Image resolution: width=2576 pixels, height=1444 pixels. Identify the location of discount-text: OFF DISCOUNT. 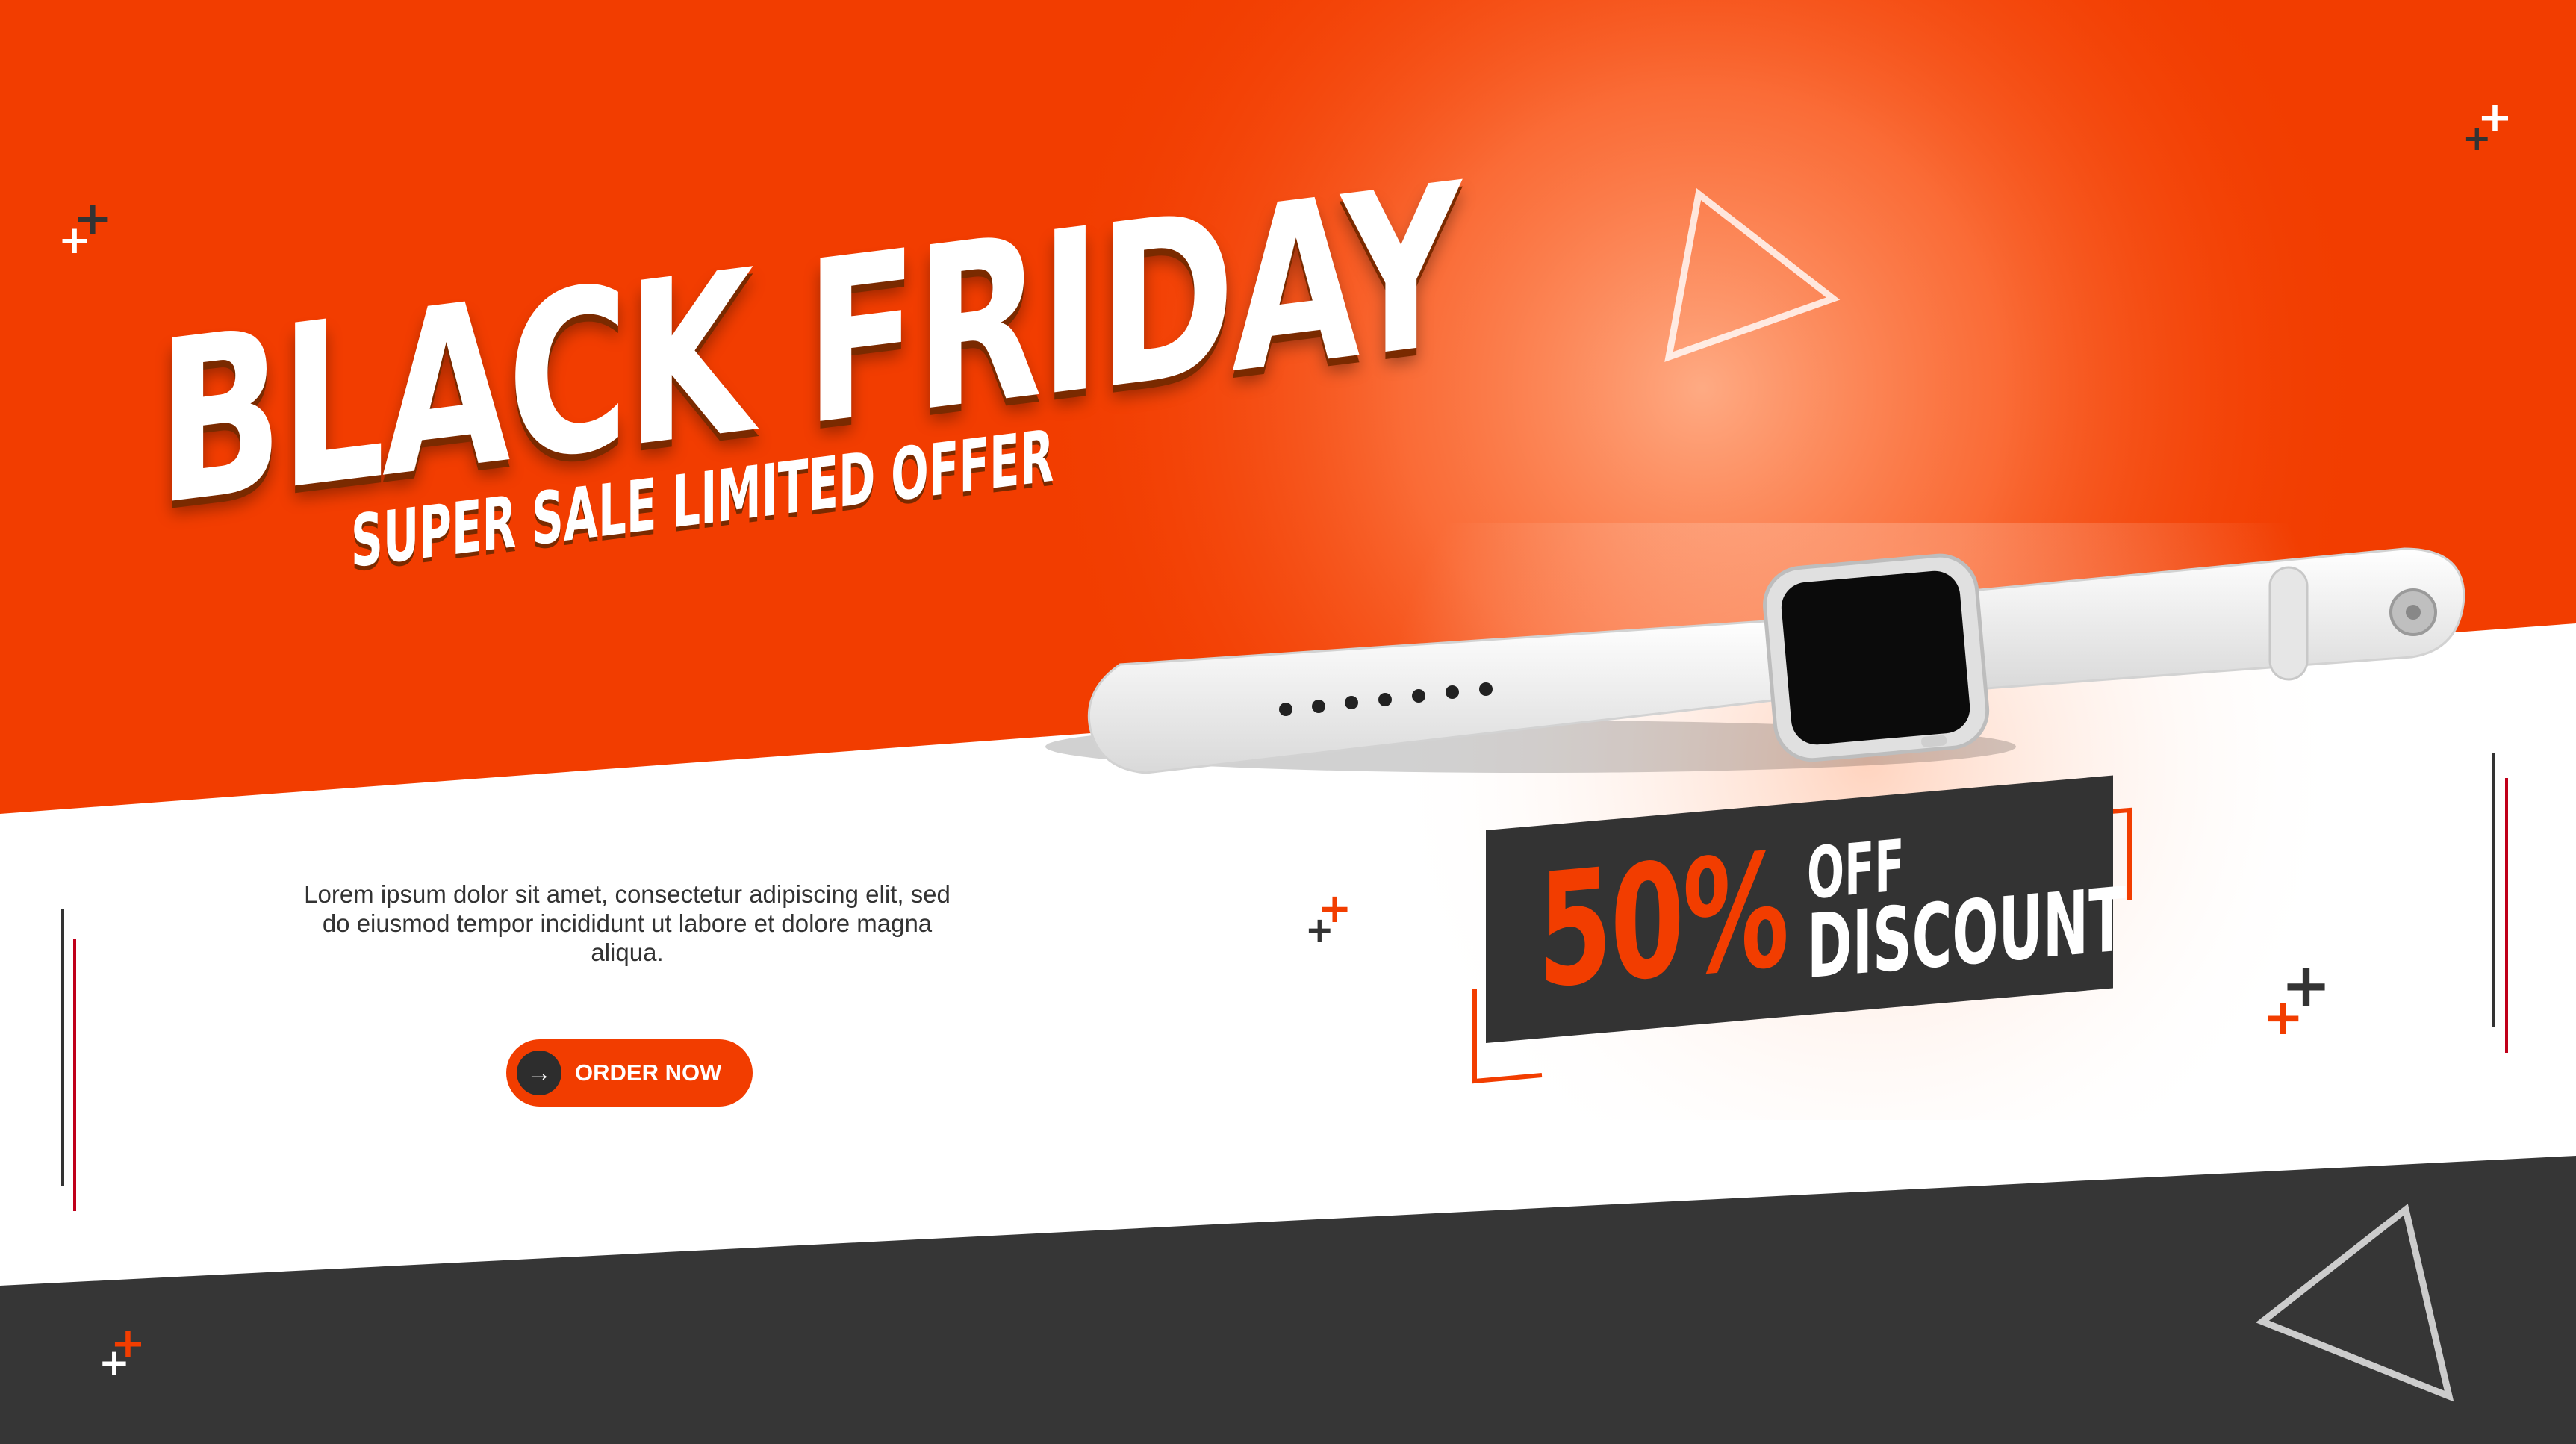
(1967, 906).